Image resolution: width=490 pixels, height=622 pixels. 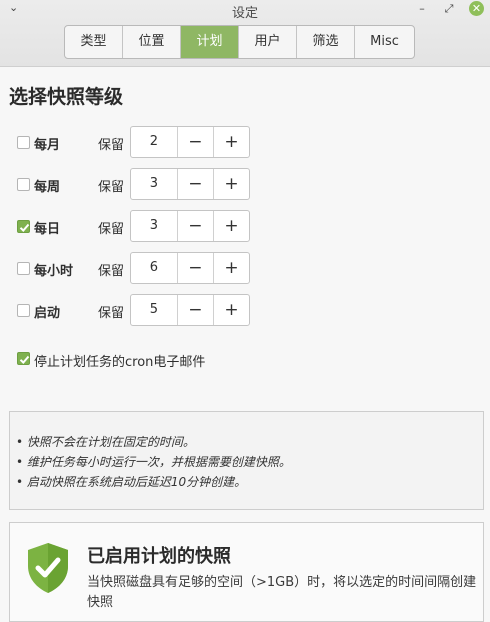 What do you see at coordinates (231, 226) in the screenshot?
I see `daily-increment-button: +` at bounding box center [231, 226].